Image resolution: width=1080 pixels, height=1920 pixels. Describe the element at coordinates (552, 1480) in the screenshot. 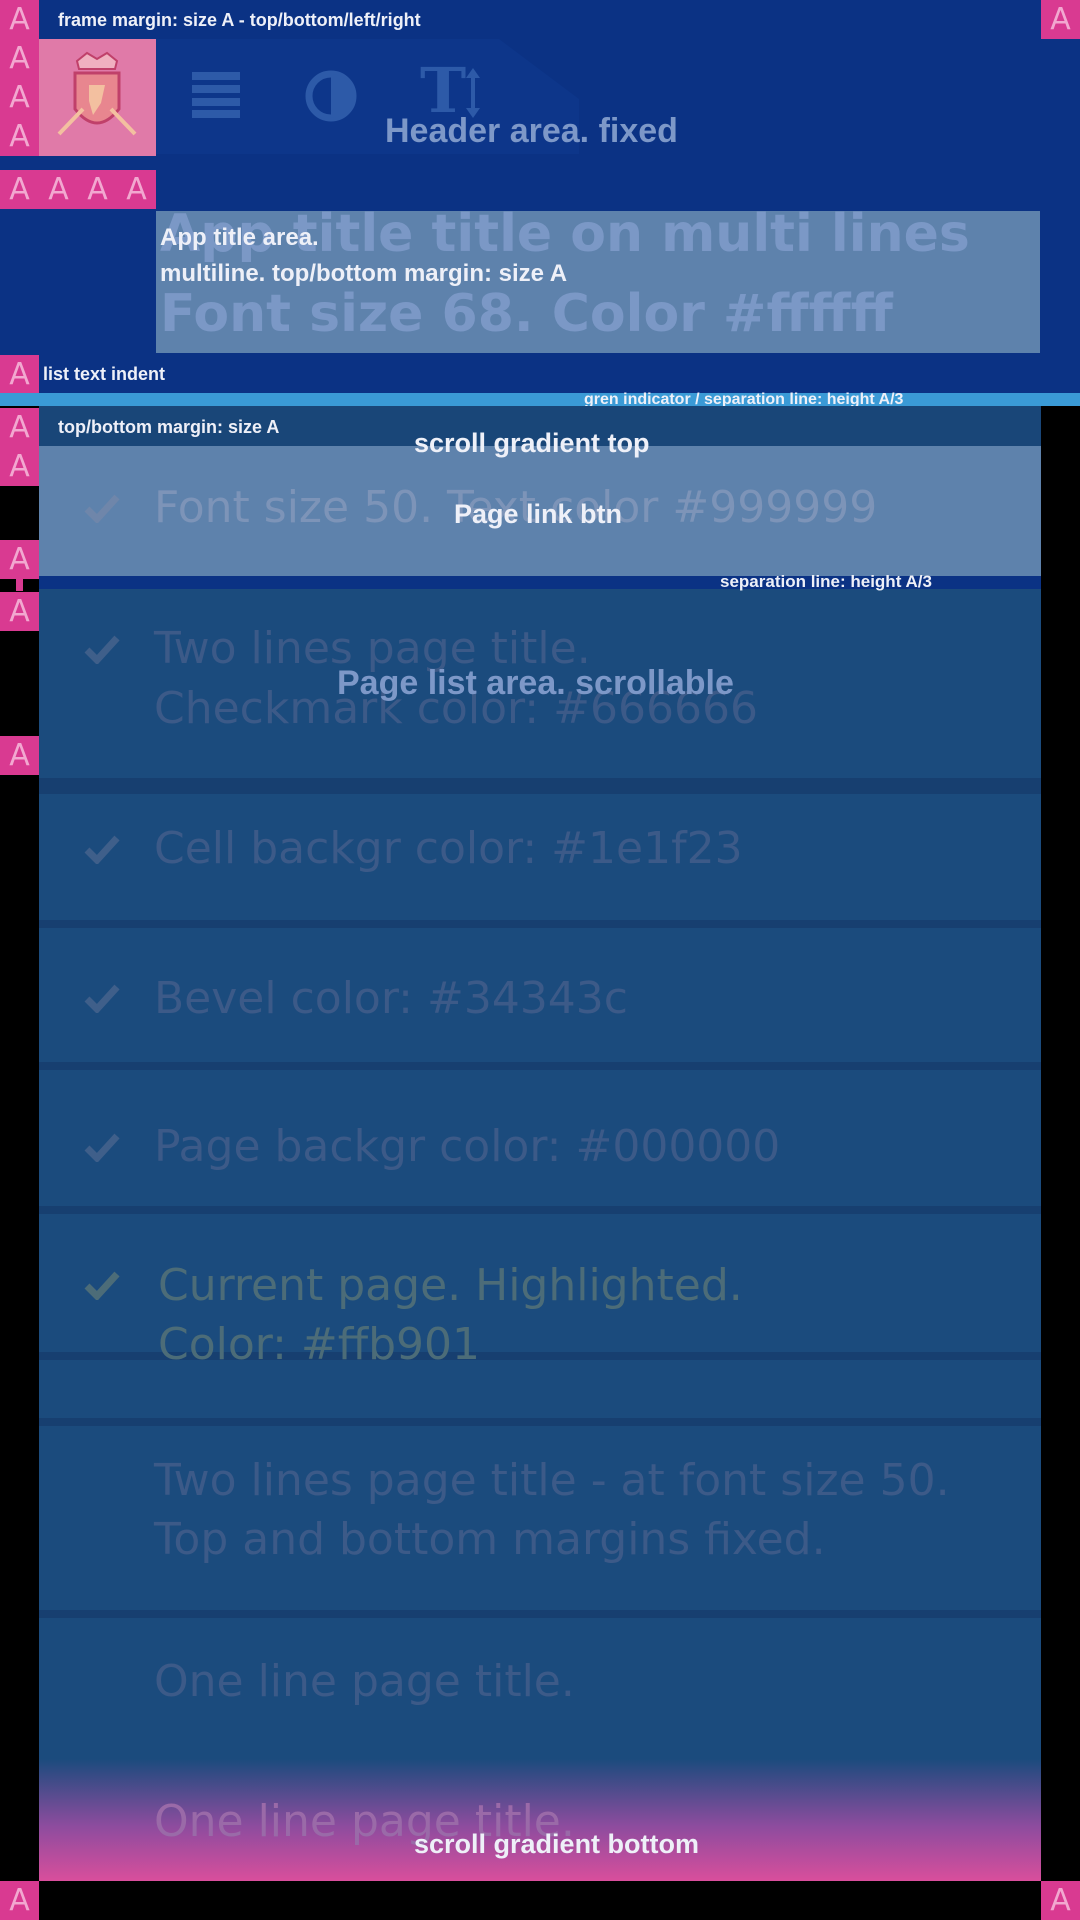

I see `list-item-label: Two lines page title - at font size 50.` at that location.